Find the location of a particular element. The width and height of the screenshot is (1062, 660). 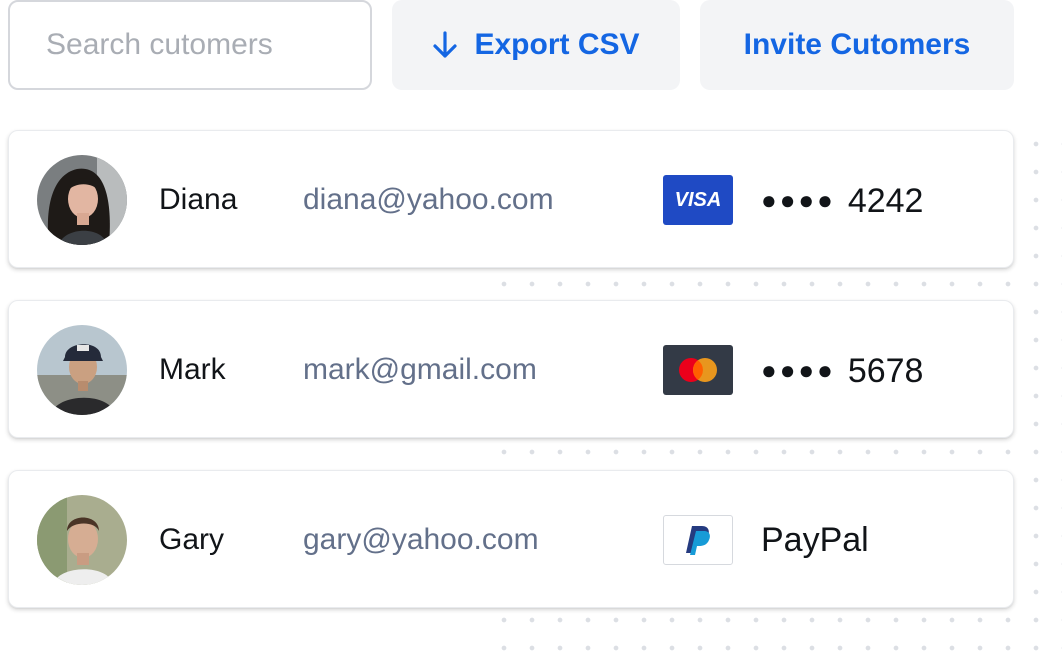

invite-customers-label: Invite Cutomers is located at coordinates (857, 44).